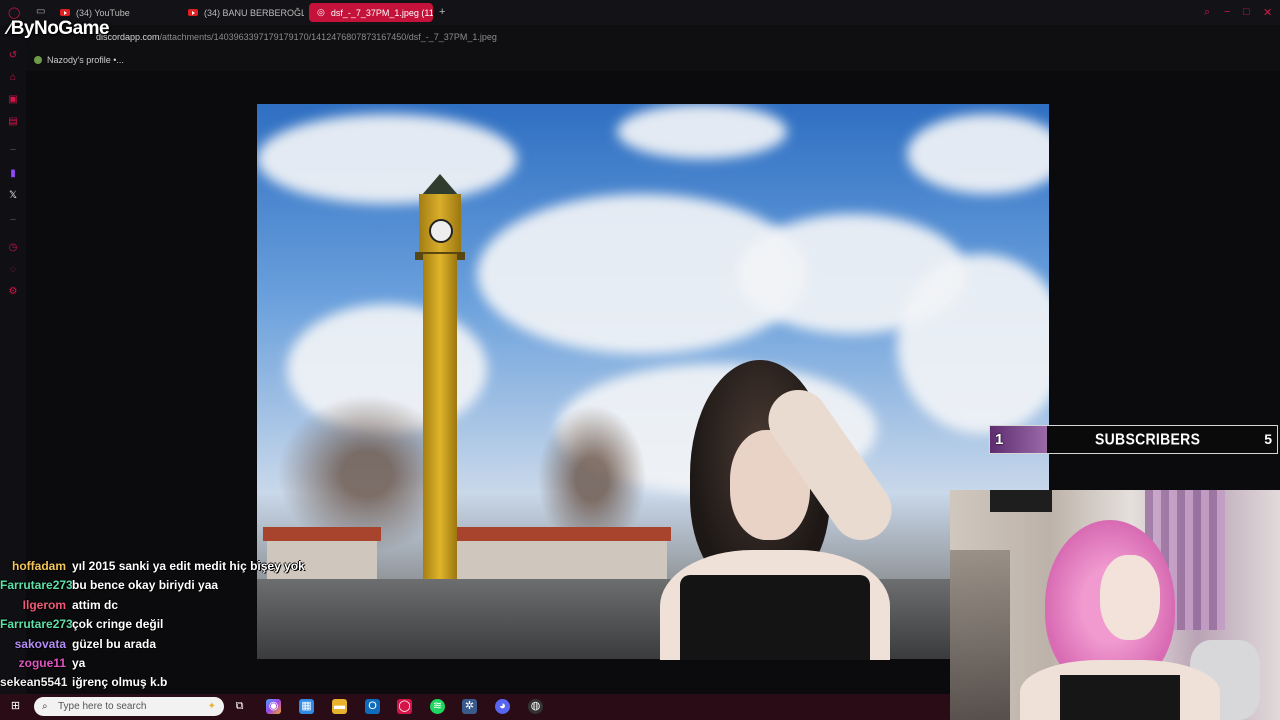 The height and width of the screenshot is (720, 1280). I want to click on chat-text: bu bence okay biriydi yaa, so click(145, 585).